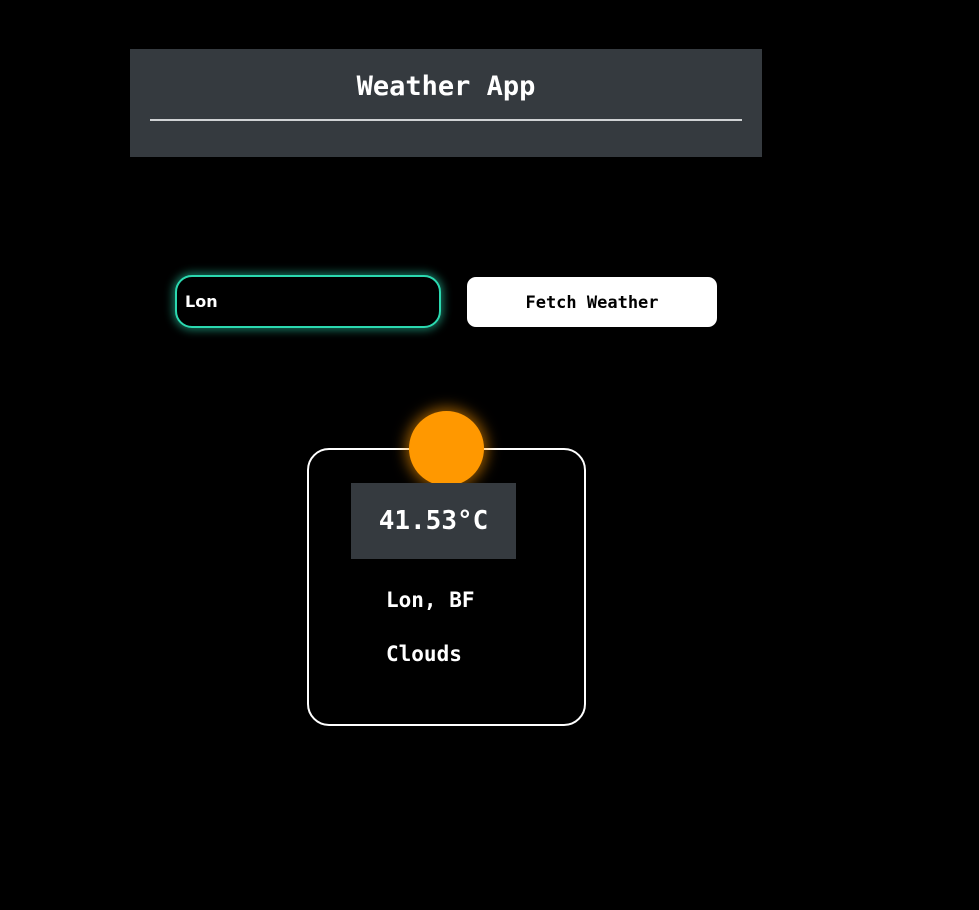 This screenshot has width=979, height=910. What do you see at coordinates (424, 654) in the screenshot?
I see `weather-condition-label: Clouds` at bounding box center [424, 654].